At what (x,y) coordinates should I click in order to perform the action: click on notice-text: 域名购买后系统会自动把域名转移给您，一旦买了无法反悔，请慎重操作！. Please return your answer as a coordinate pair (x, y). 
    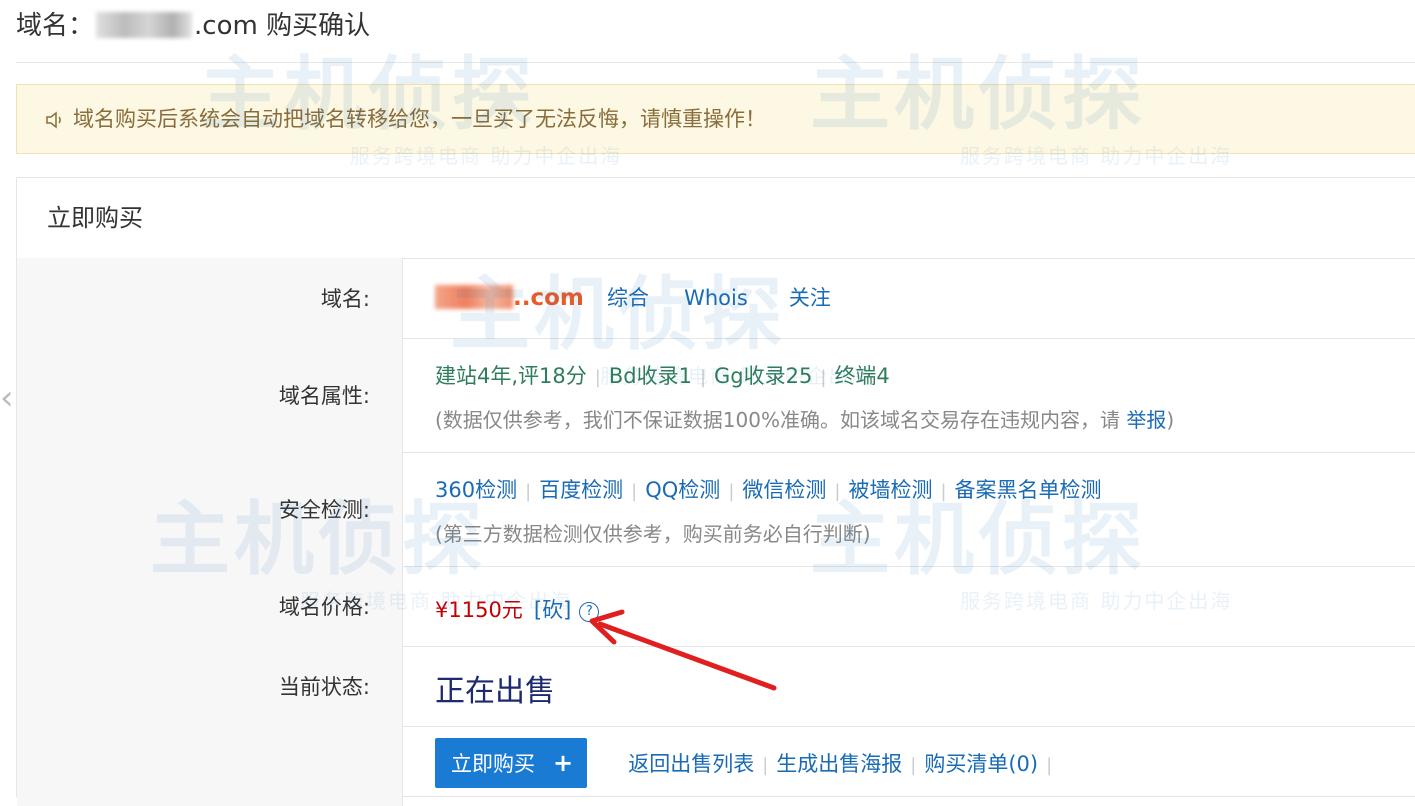
    Looking at the image, I should click on (419, 119).